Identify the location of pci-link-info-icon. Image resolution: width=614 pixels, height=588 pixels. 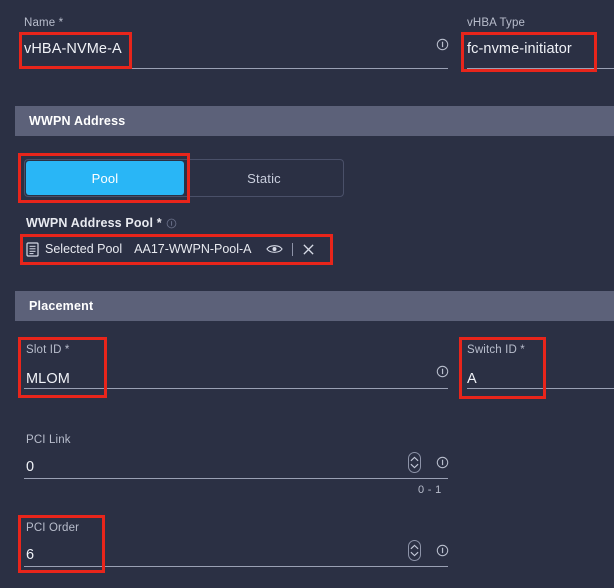
(442, 462).